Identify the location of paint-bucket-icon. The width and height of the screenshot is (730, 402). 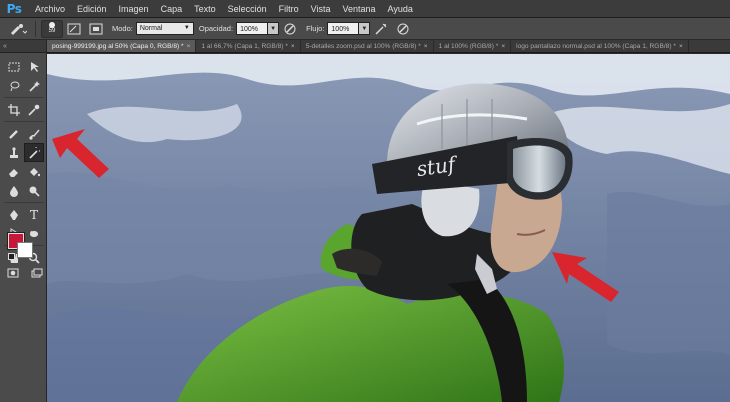
(34, 171).